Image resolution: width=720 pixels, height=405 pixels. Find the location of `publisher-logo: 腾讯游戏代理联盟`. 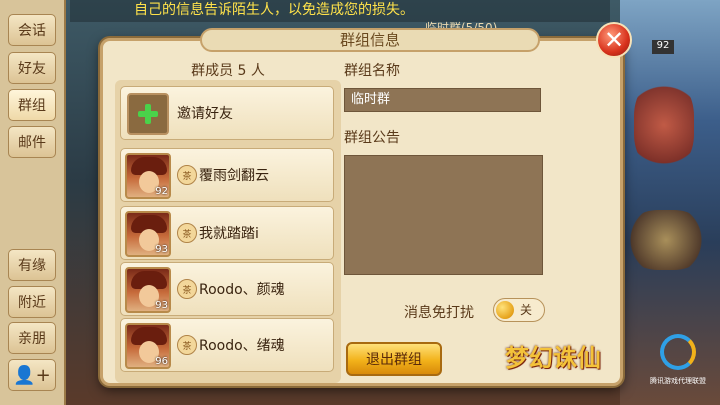

publisher-logo: 腾讯游戏代理联盟 is located at coordinates (678, 365).